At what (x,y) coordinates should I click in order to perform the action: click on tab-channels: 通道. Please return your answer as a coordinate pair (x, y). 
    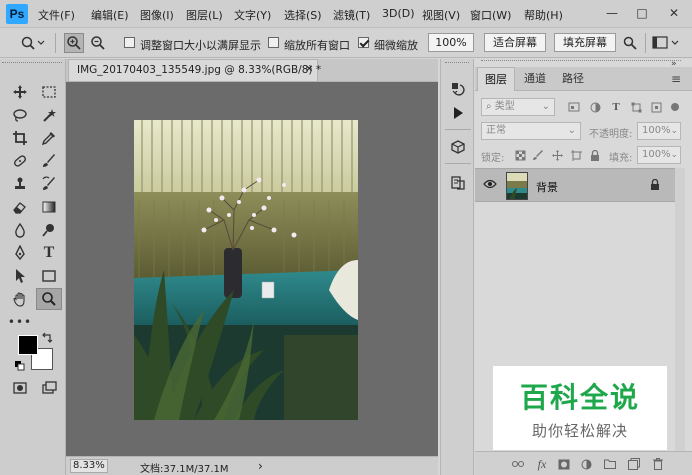
    Looking at the image, I should click on (535, 79).